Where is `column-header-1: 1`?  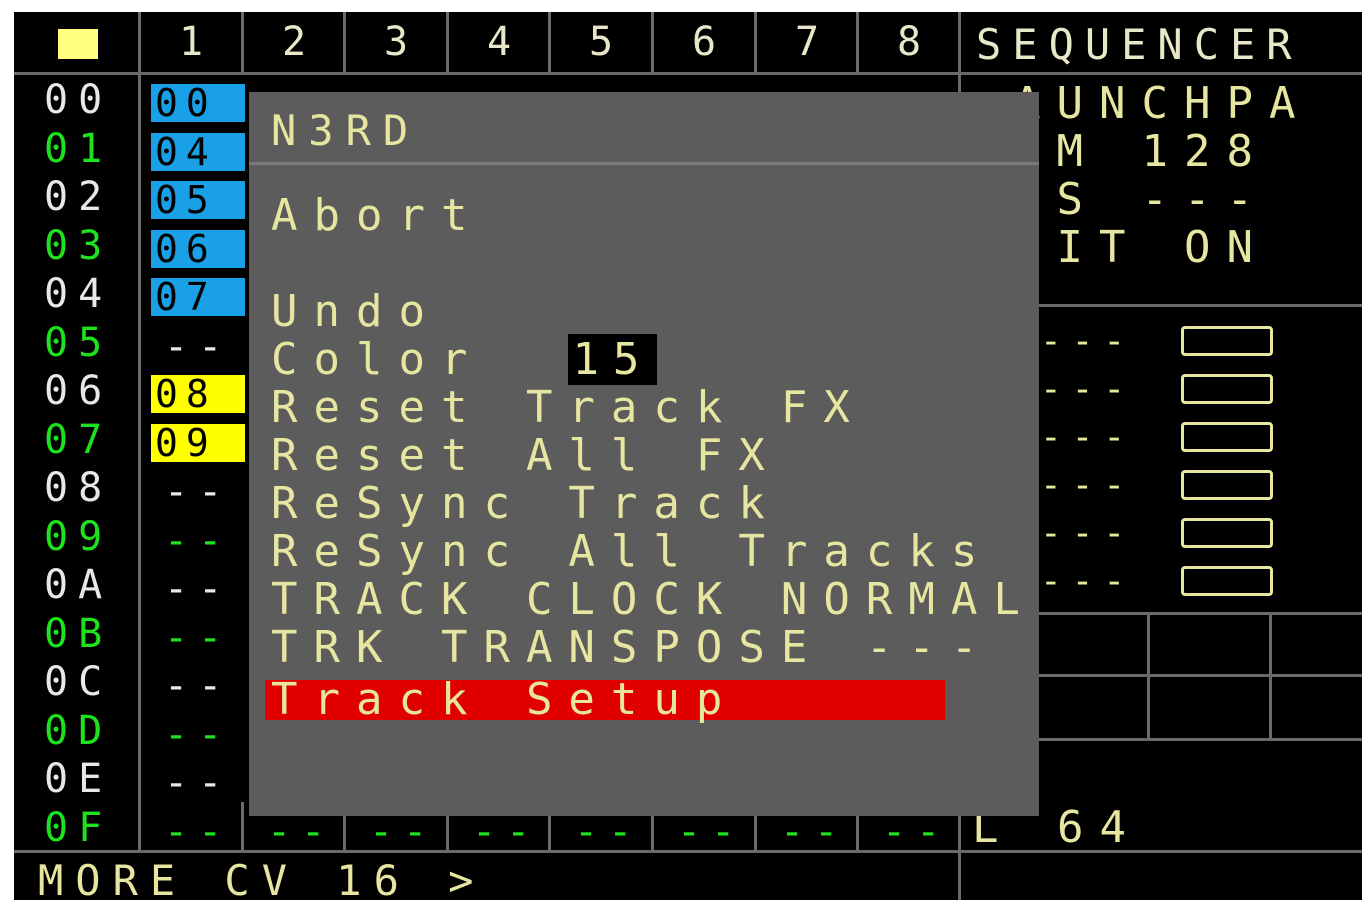
column-header-1: 1 is located at coordinates (191, 42).